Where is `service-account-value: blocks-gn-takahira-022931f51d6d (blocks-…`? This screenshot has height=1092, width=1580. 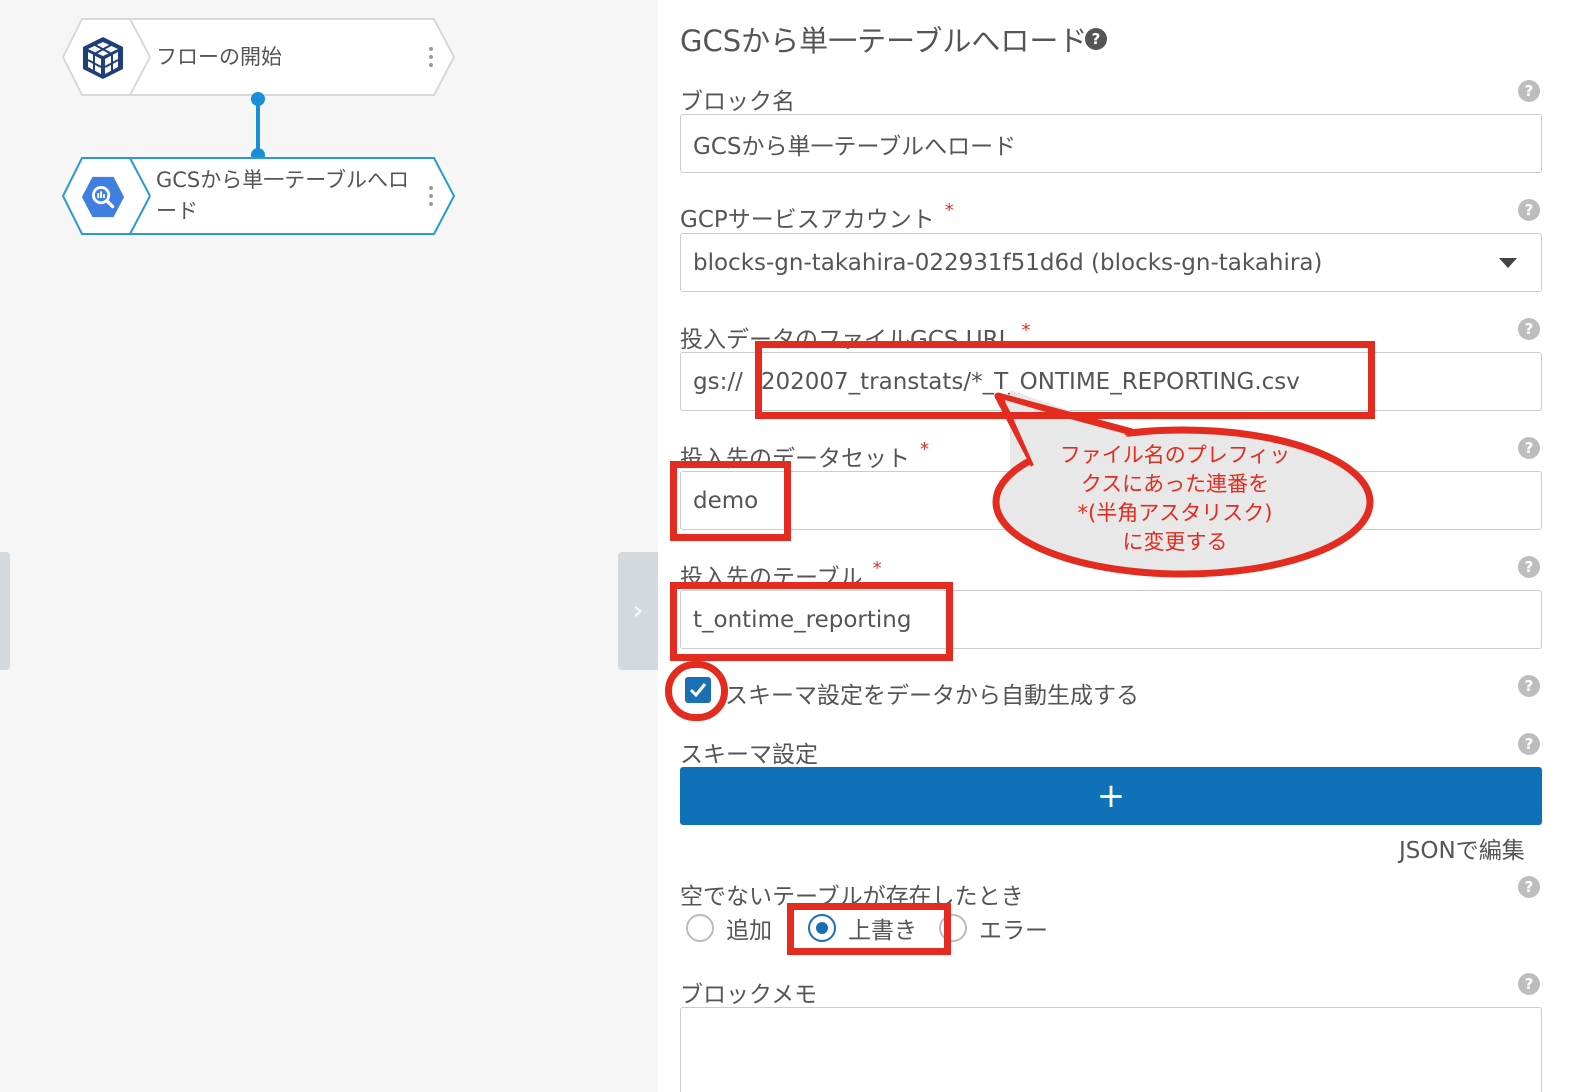 service-account-value: blocks-gn-takahira-022931f51d6d (blocks-… is located at coordinates (1008, 262).